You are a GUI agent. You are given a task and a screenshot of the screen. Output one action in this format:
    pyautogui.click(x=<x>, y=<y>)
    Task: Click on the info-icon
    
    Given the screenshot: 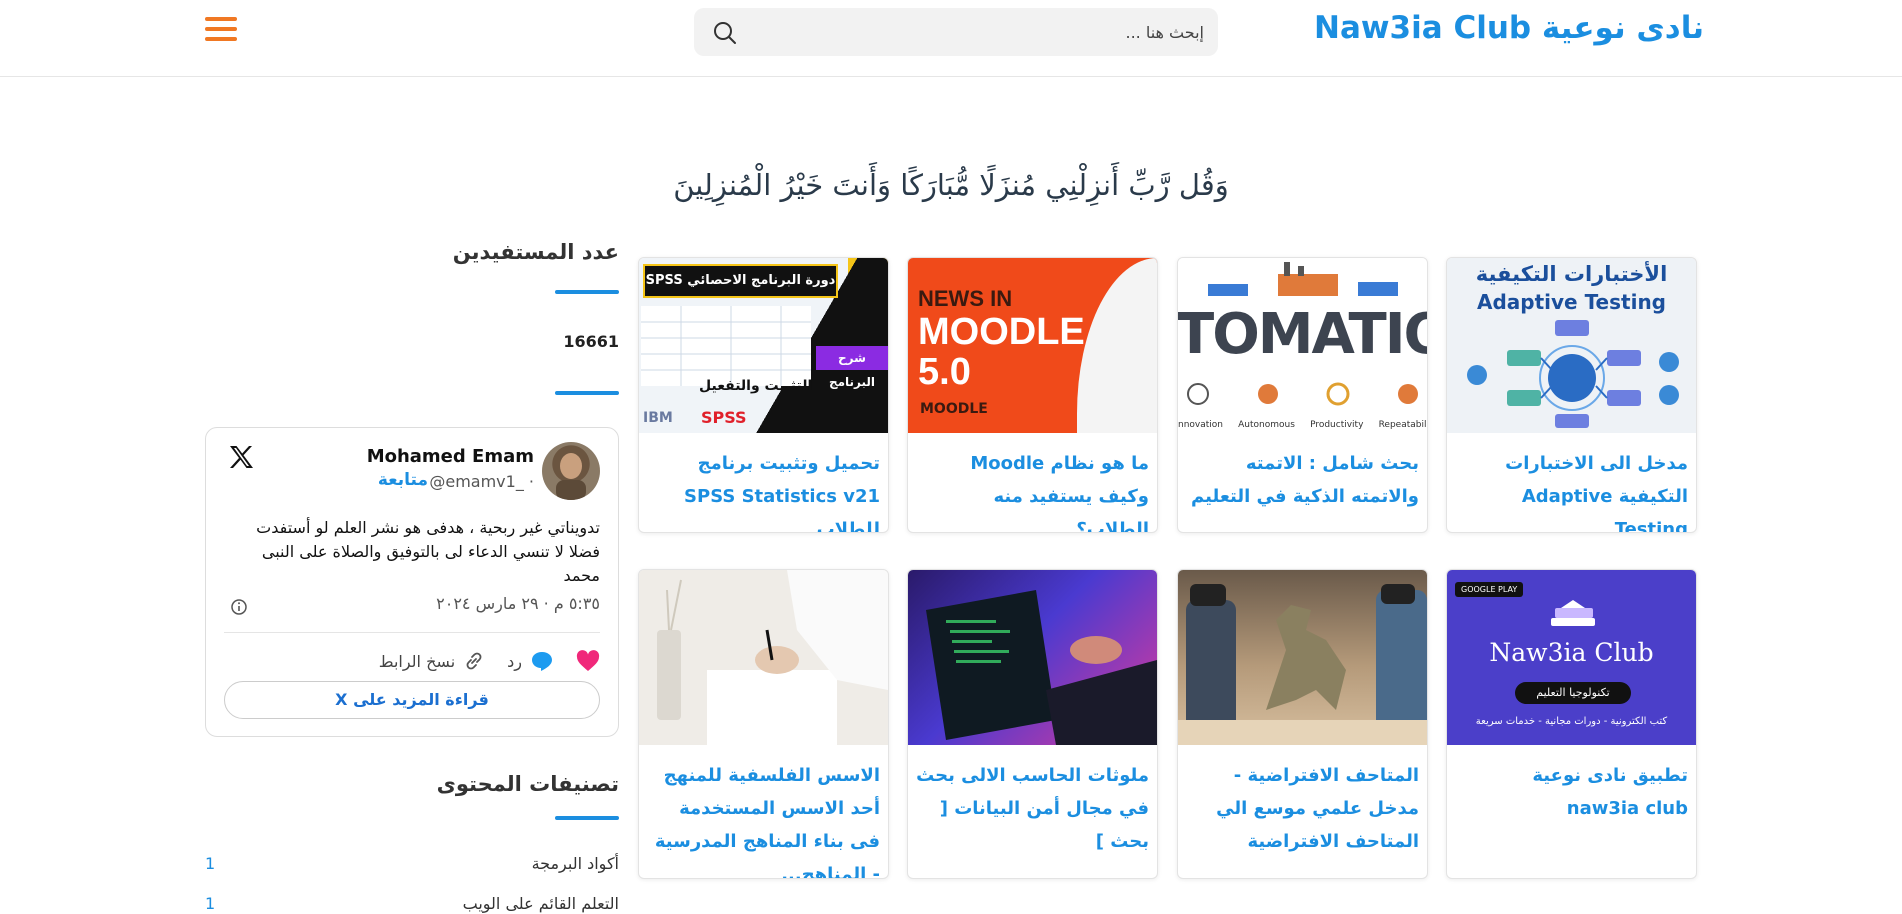 What is the action you would take?
    pyautogui.click(x=239, y=607)
    